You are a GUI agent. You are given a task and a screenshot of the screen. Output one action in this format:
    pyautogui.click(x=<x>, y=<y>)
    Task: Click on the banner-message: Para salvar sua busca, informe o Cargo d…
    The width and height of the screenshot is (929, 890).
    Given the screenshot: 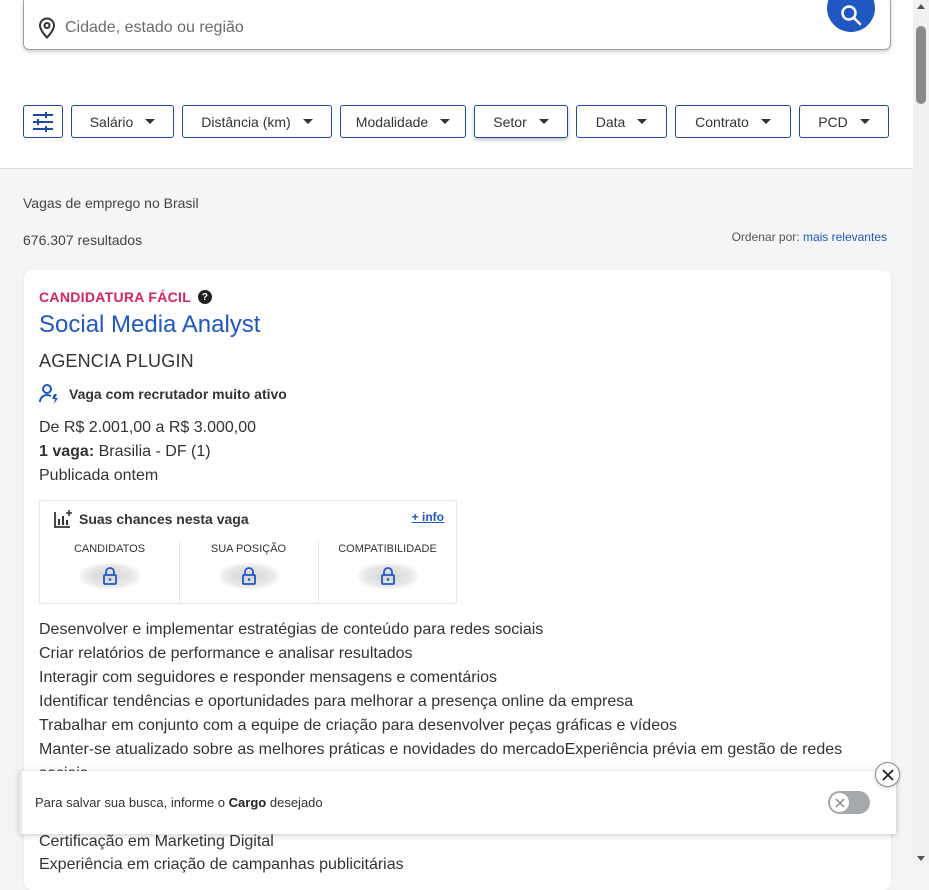 What is the action you would take?
    pyautogui.click(x=179, y=802)
    